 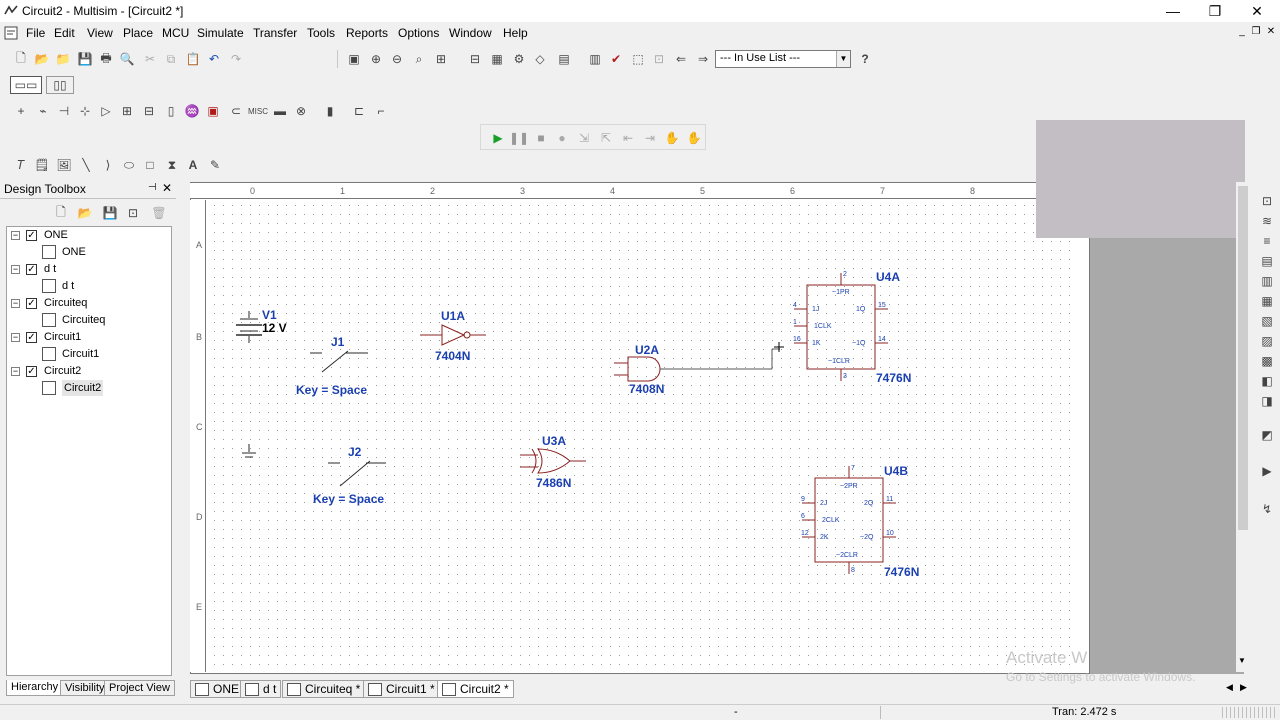 What do you see at coordinates (236, 59) in the screenshot?
I see `redo-icon: ↷` at bounding box center [236, 59].